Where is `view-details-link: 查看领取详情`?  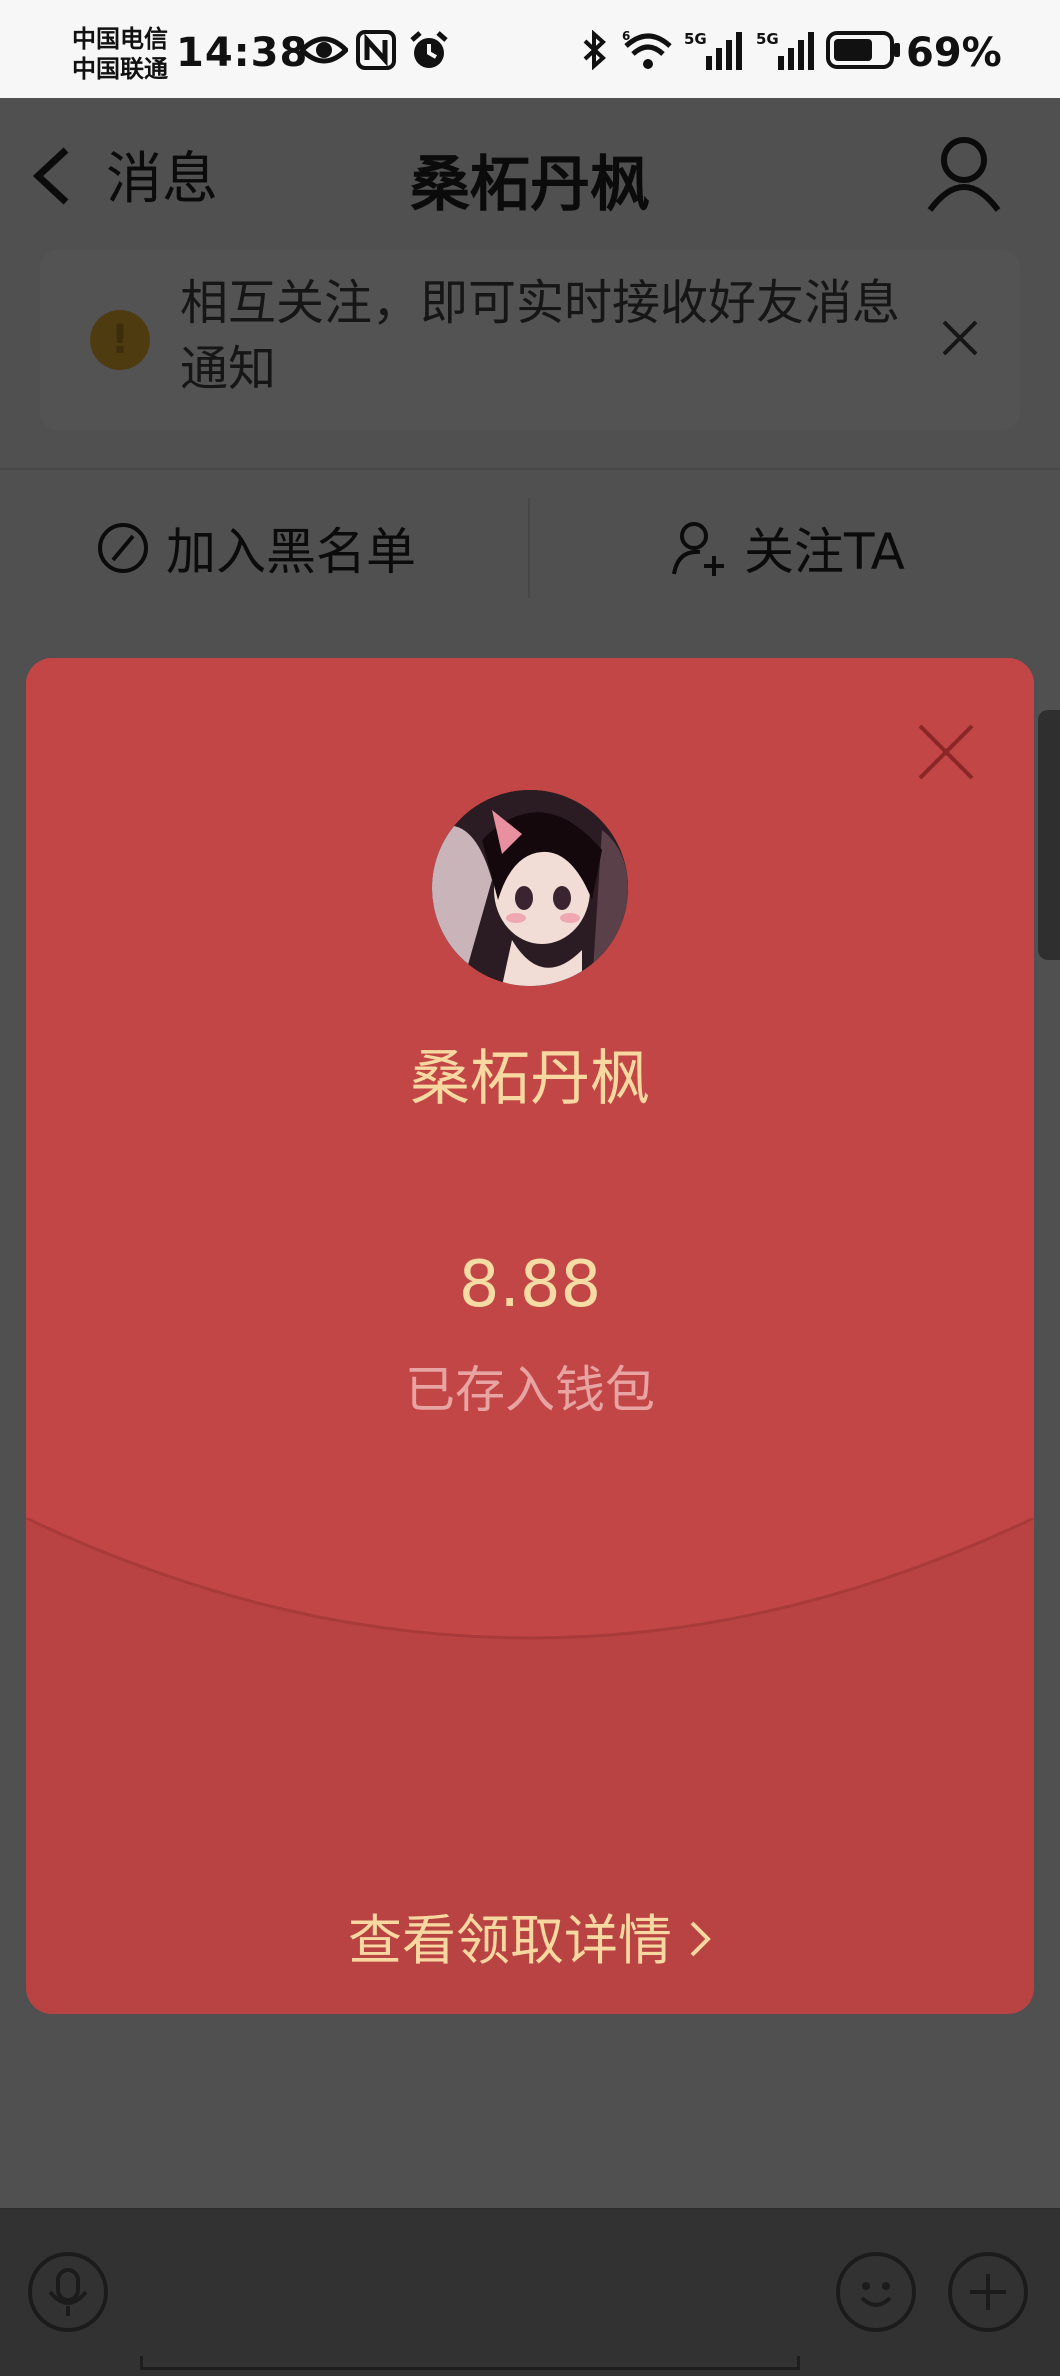
view-details-link: 查看领取详情 is located at coordinates (530, 1935).